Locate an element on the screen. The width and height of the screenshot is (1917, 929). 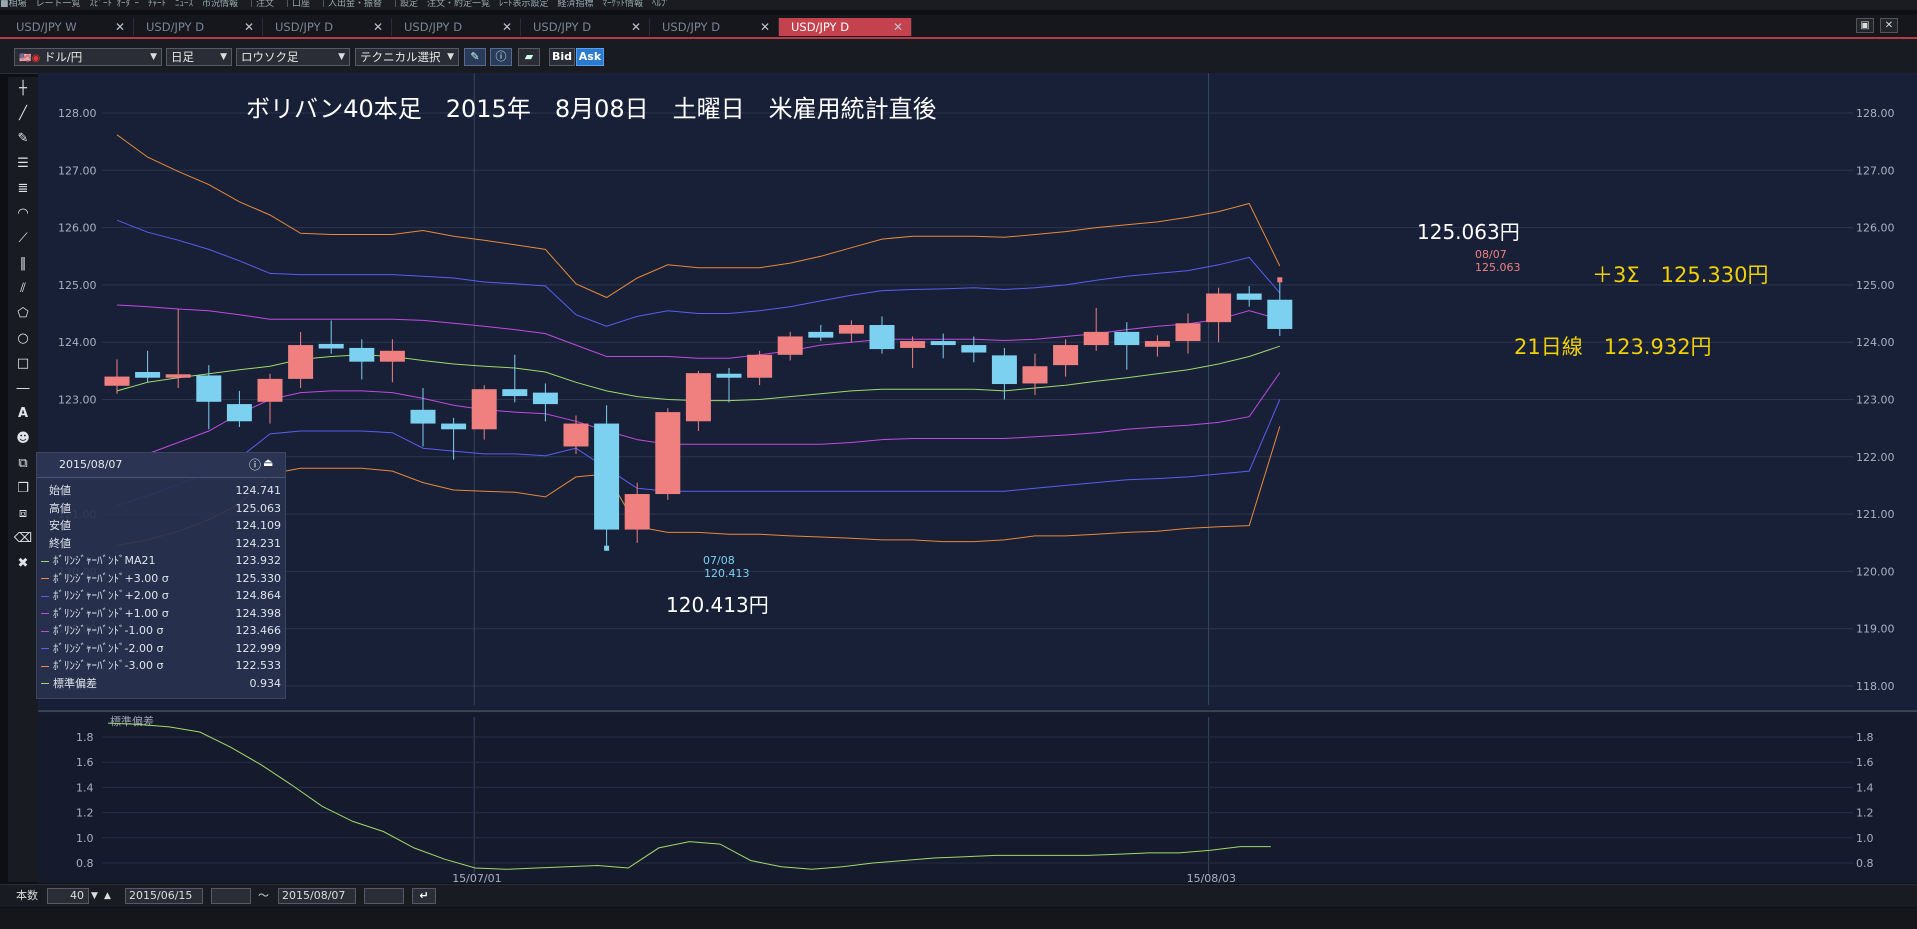
y-tick-label-right: 128.00 is located at coordinates (1875, 113).